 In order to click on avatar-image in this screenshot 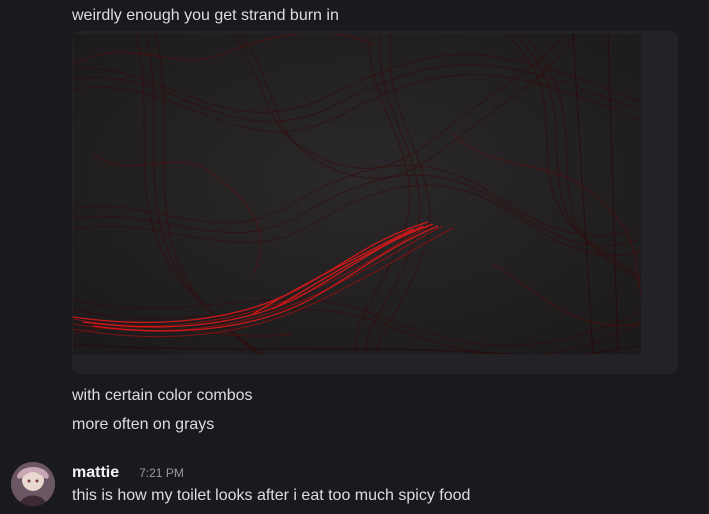, I will do `click(33, 484)`.